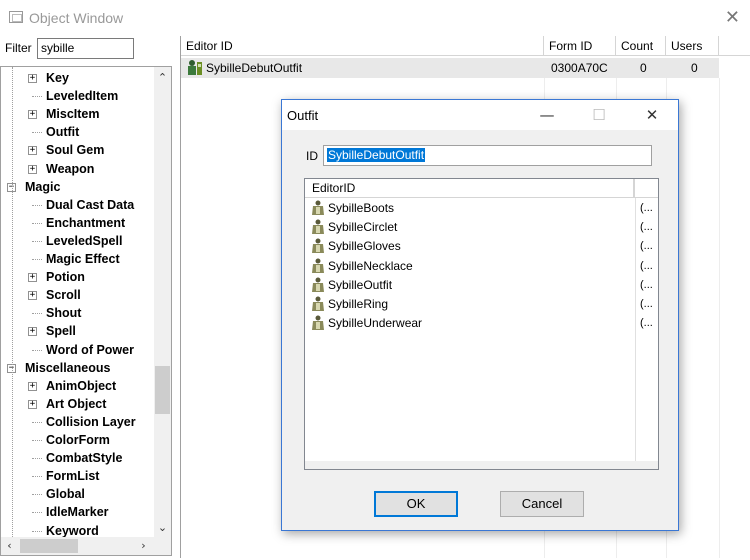  What do you see at coordinates (362, 46) in the screenshot?
I see `column-header-editor-id: Editor ID` at bounding box center [362, 46].